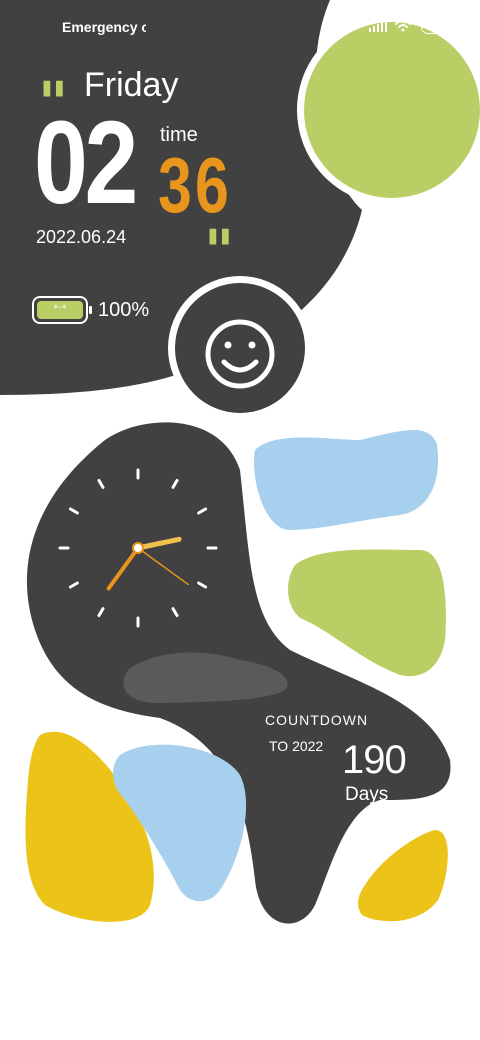 The width and height of the screenshot is (480, 1040). Describe the element at coordinates (219, 251) in the screenshot. I see `quote-close-icon: "` at that location.